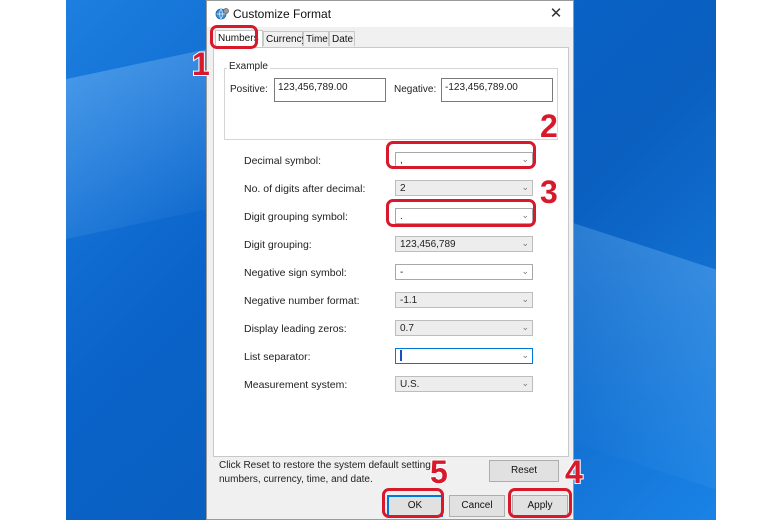 The image size is (780, 520). I want to click on step-number-2: 2, so click(549, 126).